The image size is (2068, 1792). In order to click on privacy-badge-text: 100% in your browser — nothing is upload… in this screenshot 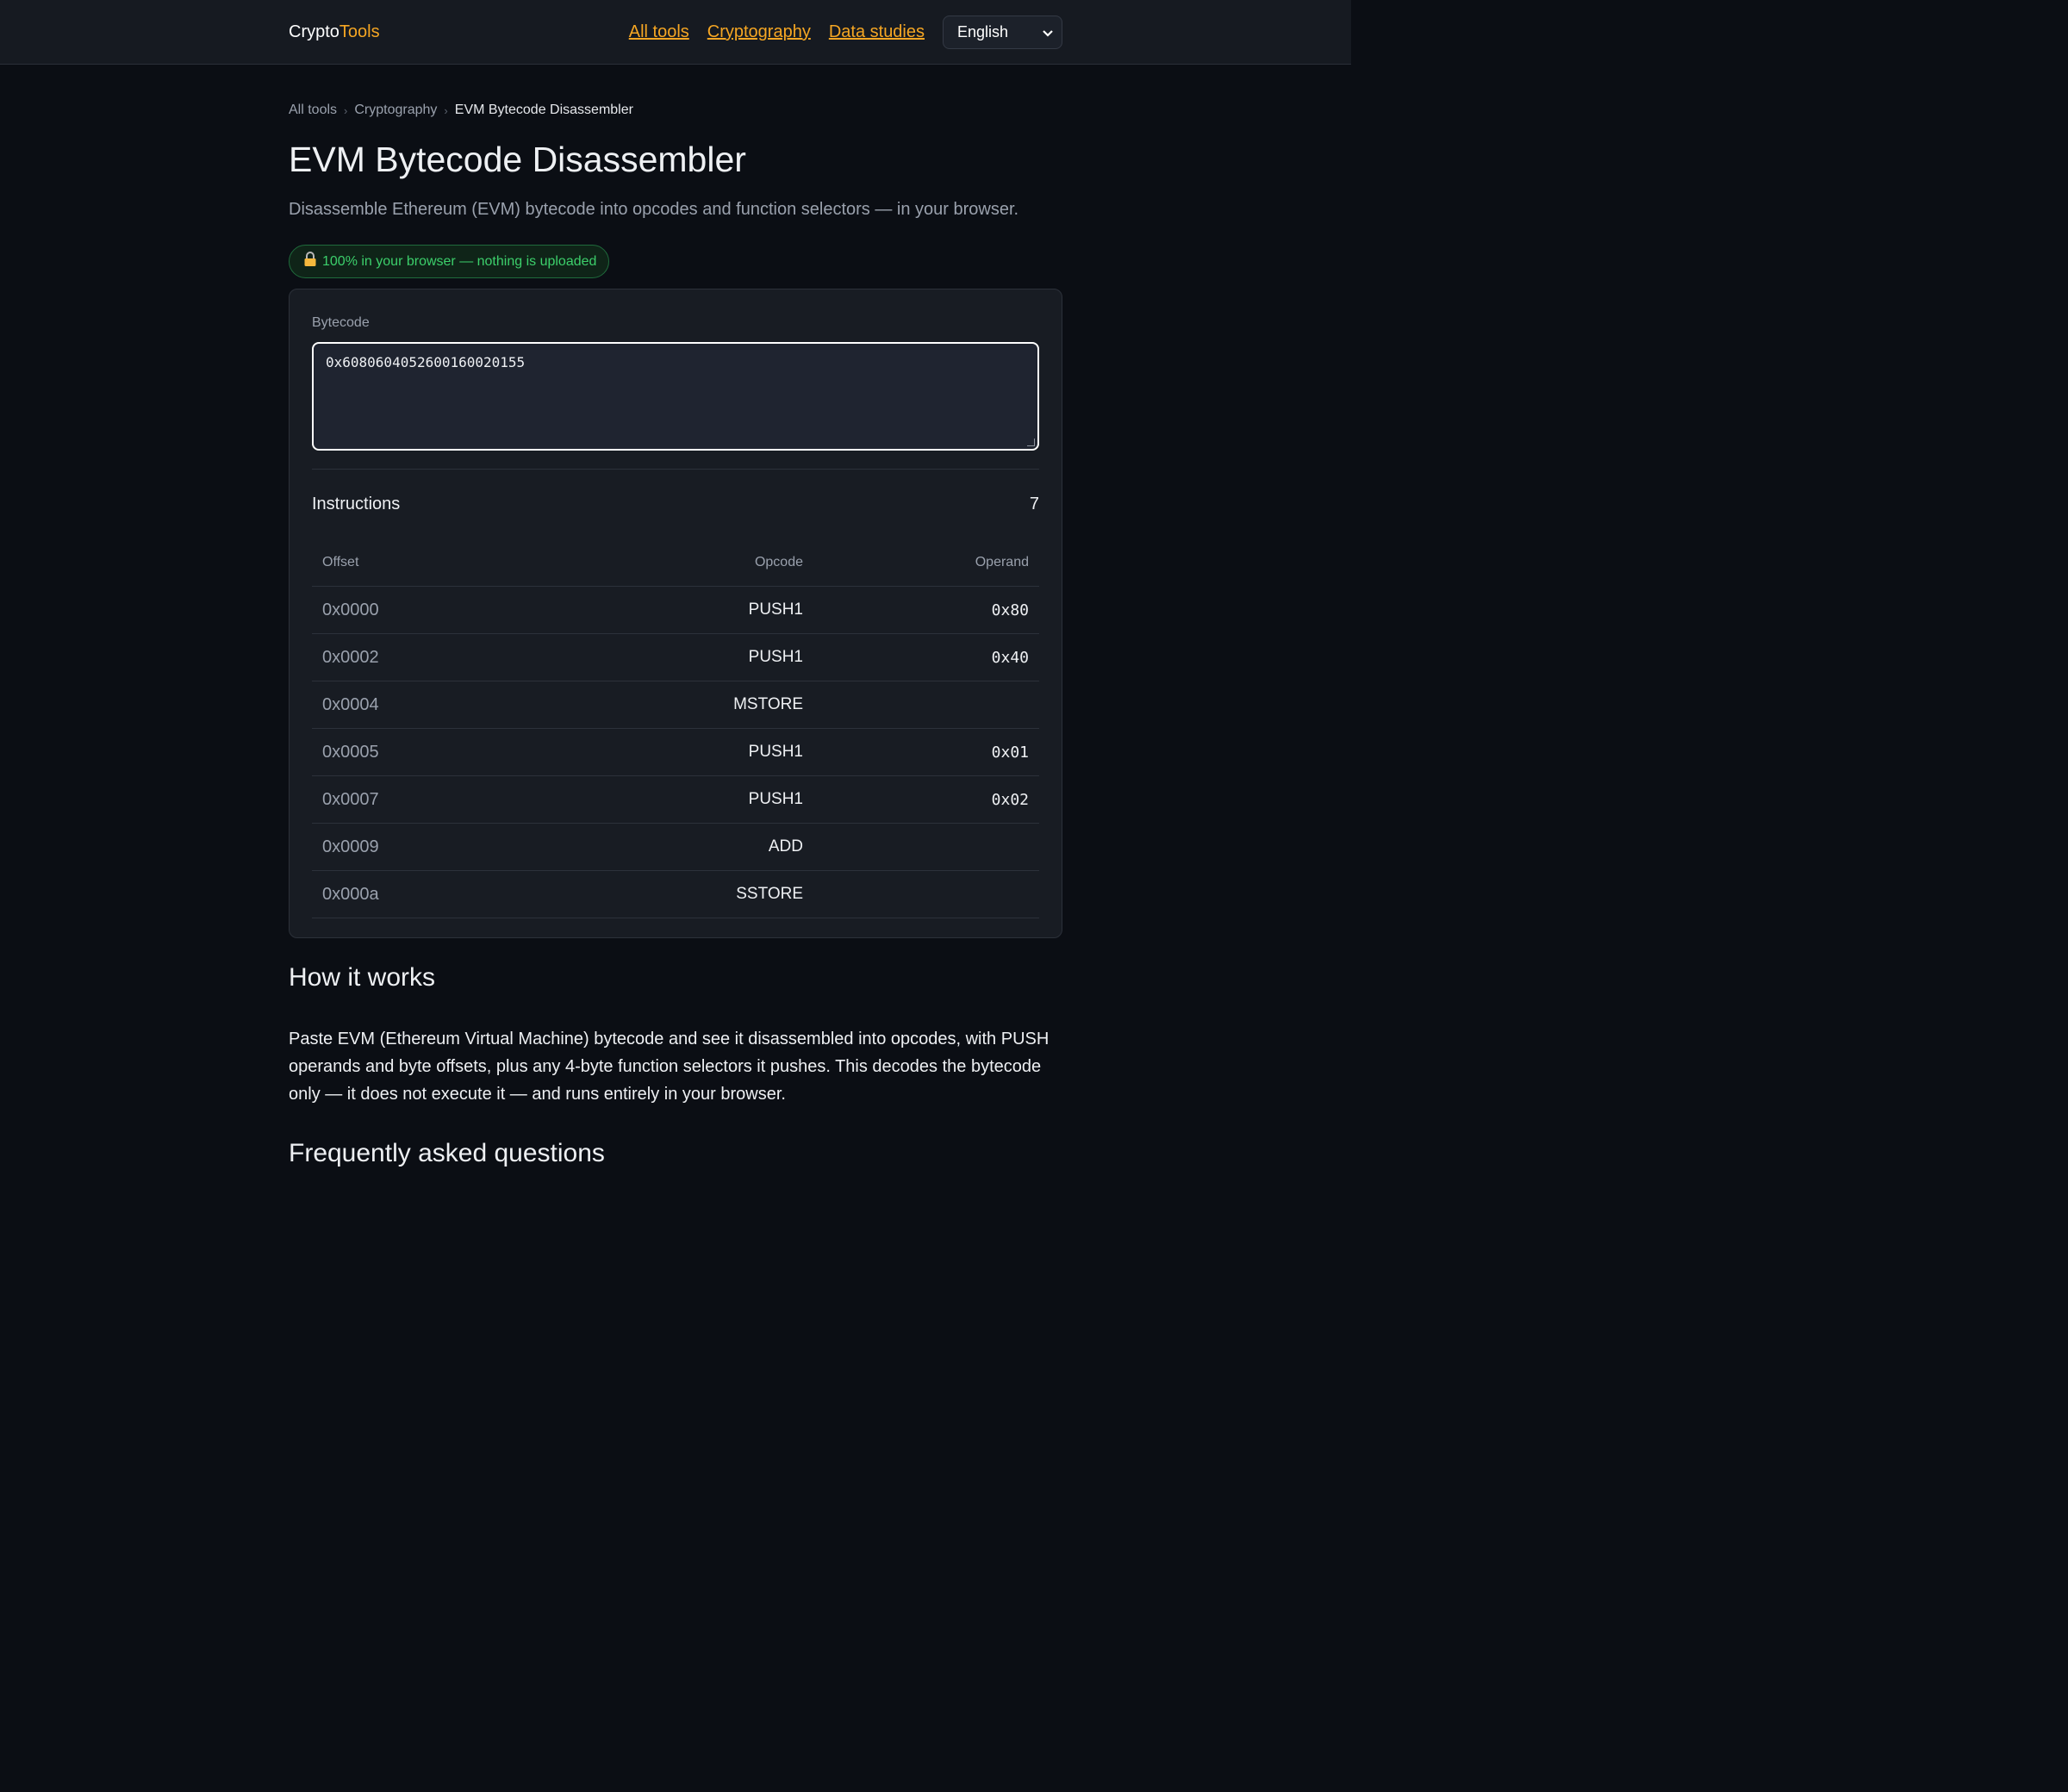, I will do `click(459, 261)`.